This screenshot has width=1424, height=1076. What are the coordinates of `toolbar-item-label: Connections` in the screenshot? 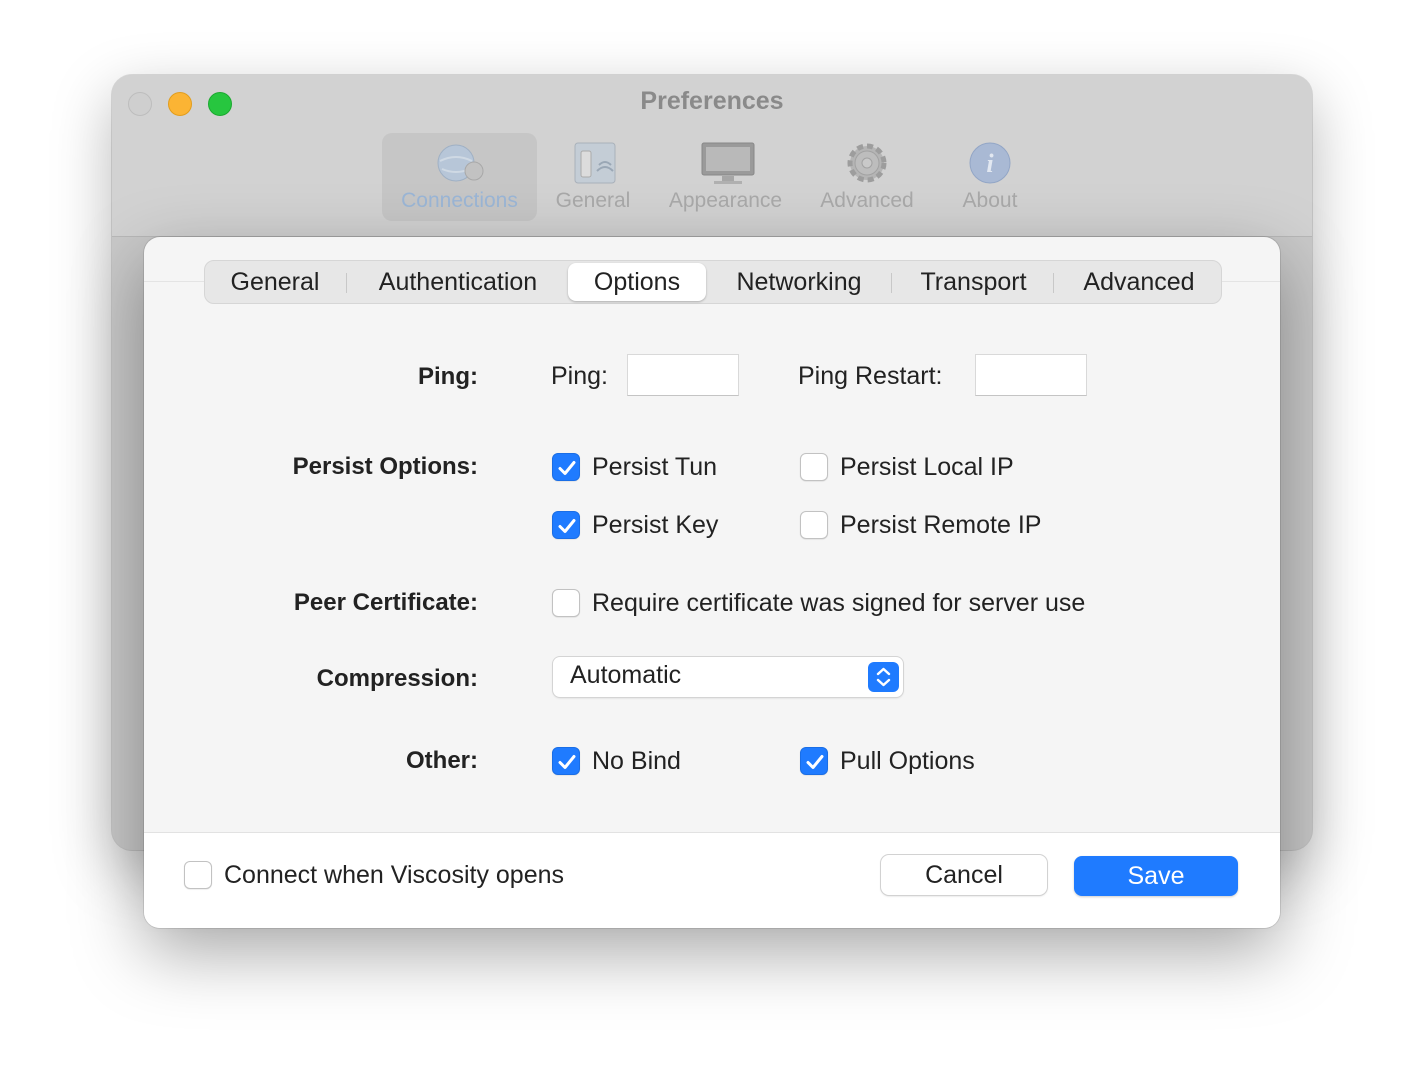 It's located at (459, 200).